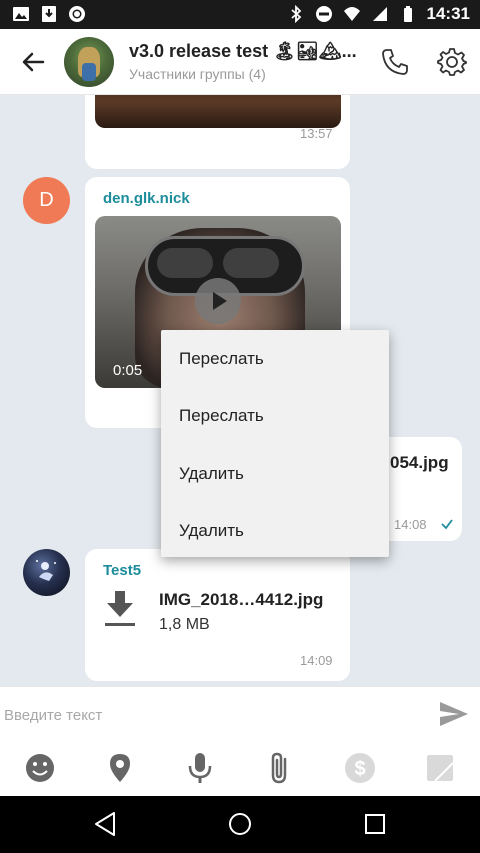 Image resolution: width=480 pixels, height=853 pixels. What do you see at coordinates (146, 198) in the screenshot?
I see `message-sender: den.glk.nick` at bounding box center [146, 198].